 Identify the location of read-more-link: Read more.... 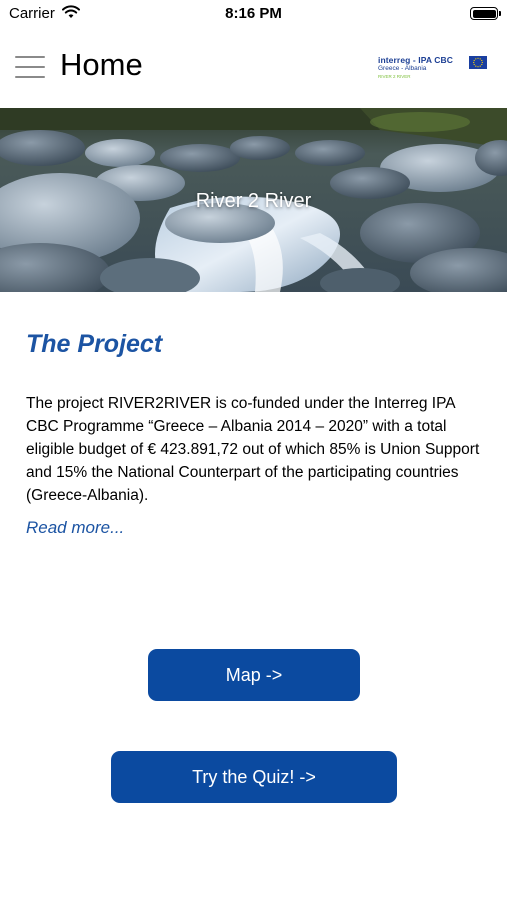
(75, 528).